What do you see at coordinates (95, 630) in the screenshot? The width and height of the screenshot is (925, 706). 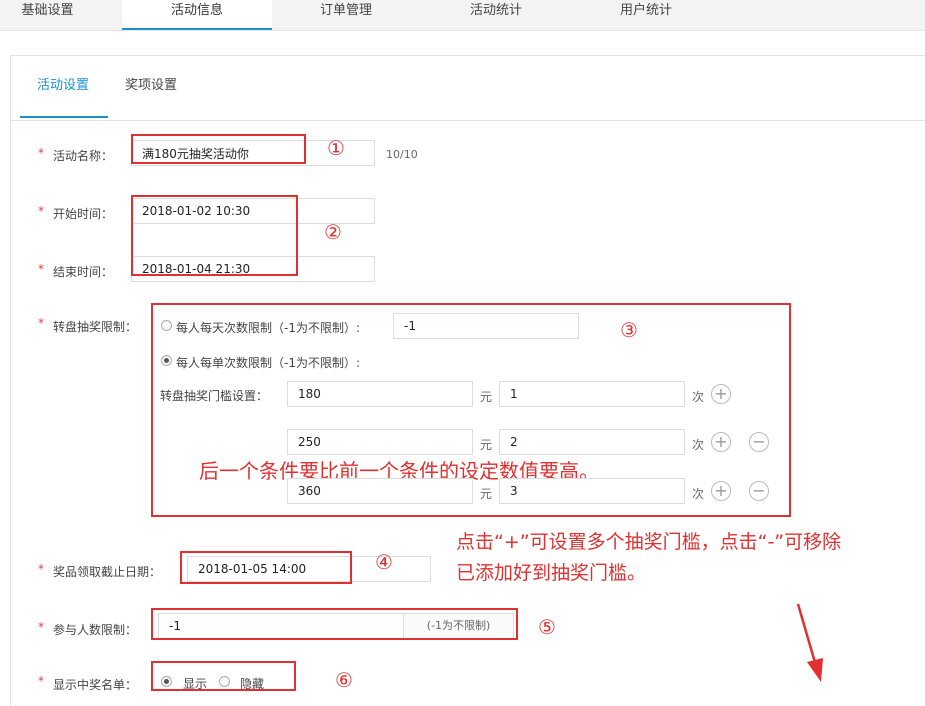 I see `participant-limit-label: 参与人数限制：` at bounding box center [95, 630].